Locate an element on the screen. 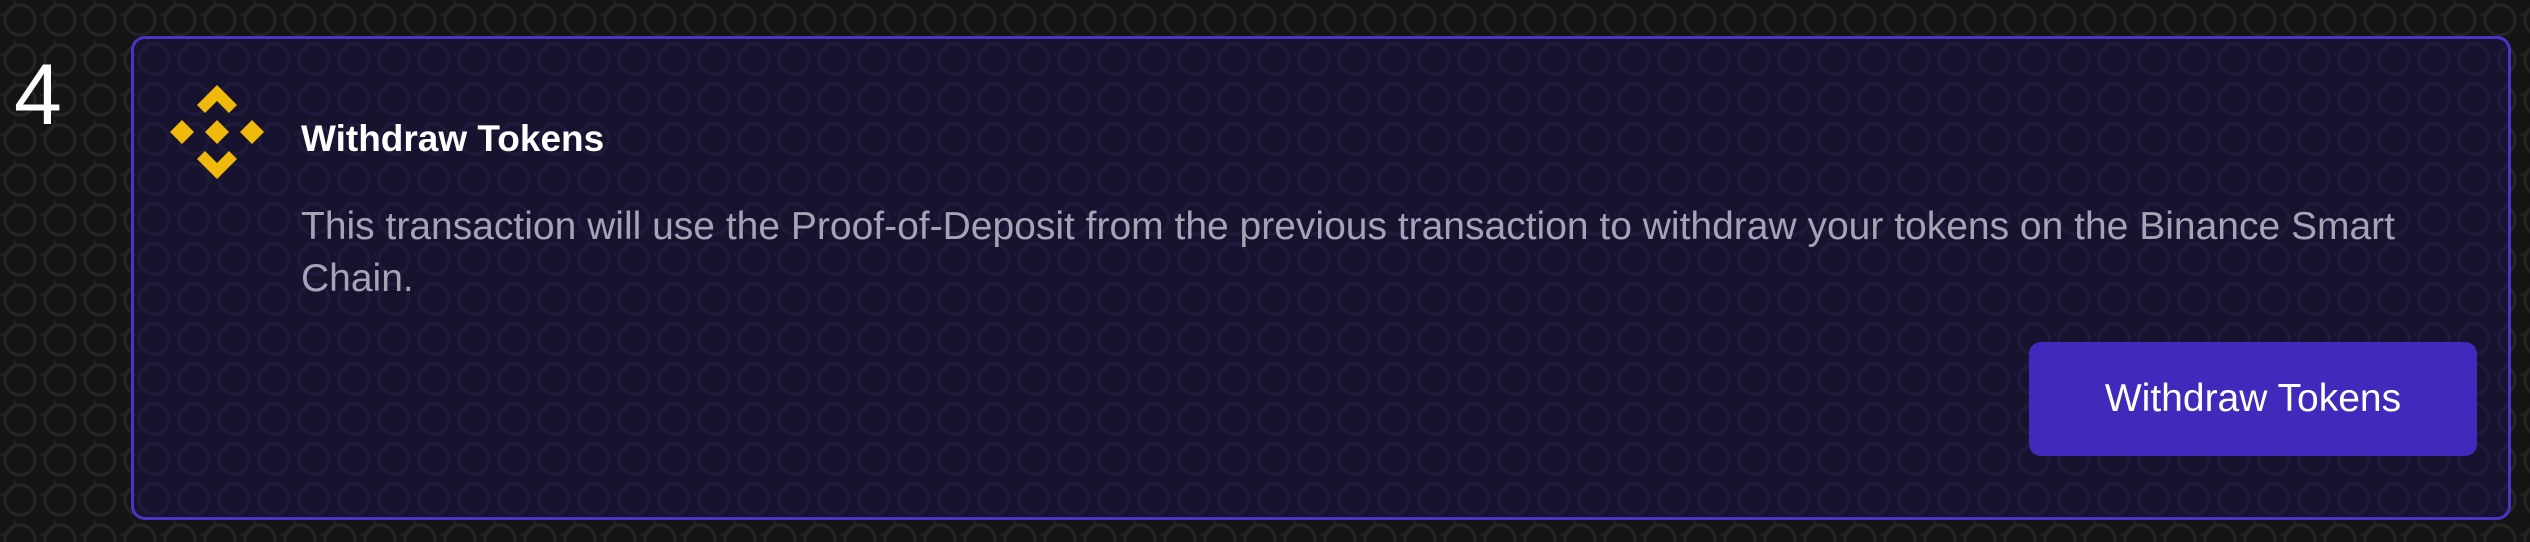  step-number: 4 is located at coordinates (38, 95).